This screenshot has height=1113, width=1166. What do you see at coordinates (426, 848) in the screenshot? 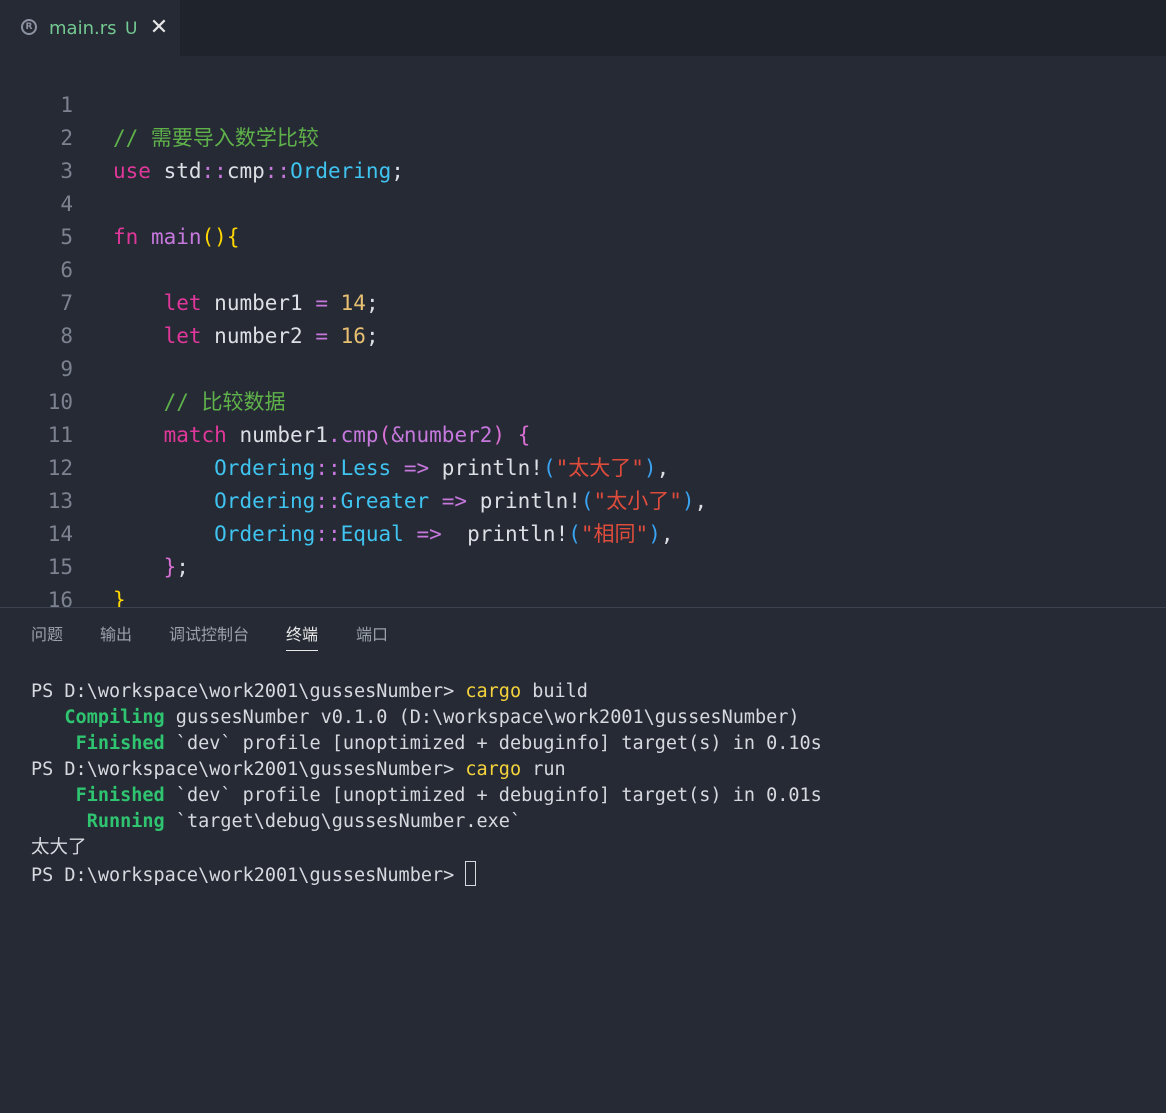
I see `terminal-line: 太大了` at bounding box center [426, 848].